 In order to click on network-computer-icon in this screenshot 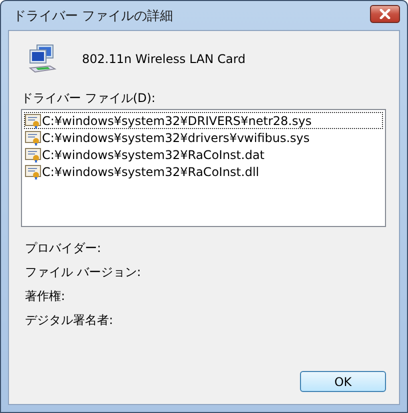, I will do `click(43, 59)`.